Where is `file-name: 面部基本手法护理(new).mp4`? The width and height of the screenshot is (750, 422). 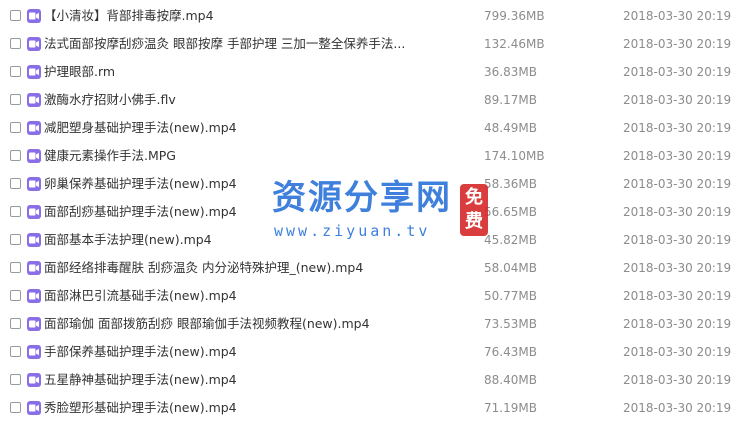 file-name: 面部基本手法护理(new).mp4 is located at coordinates (128, 240).